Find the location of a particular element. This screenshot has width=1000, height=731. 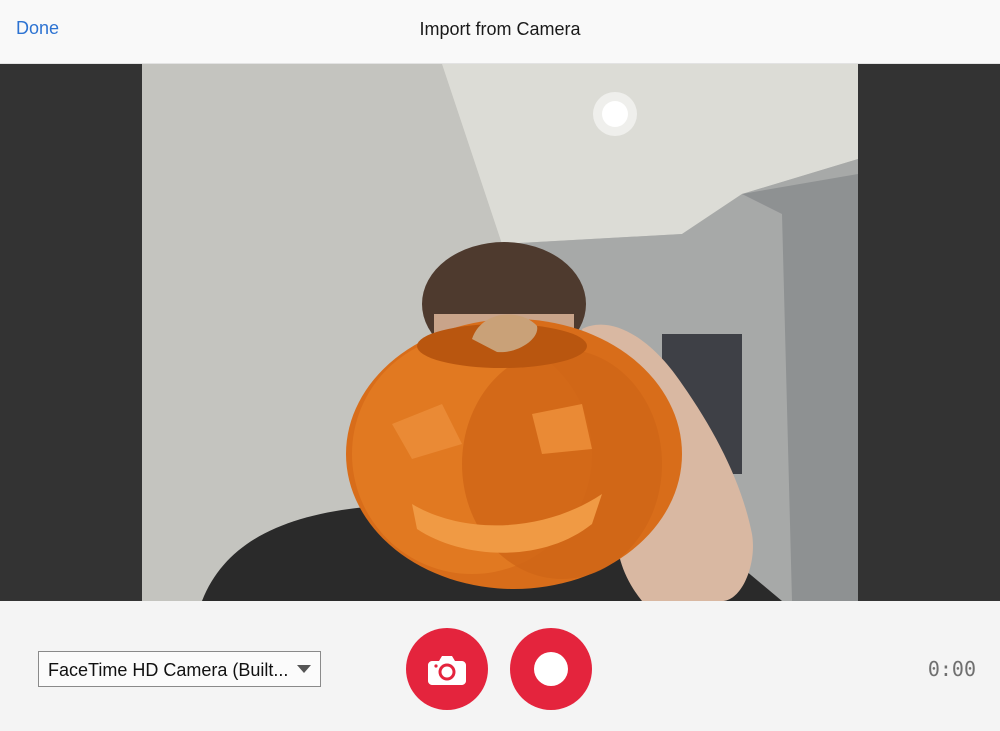

camera-icon is located at coordinates (447, 671).